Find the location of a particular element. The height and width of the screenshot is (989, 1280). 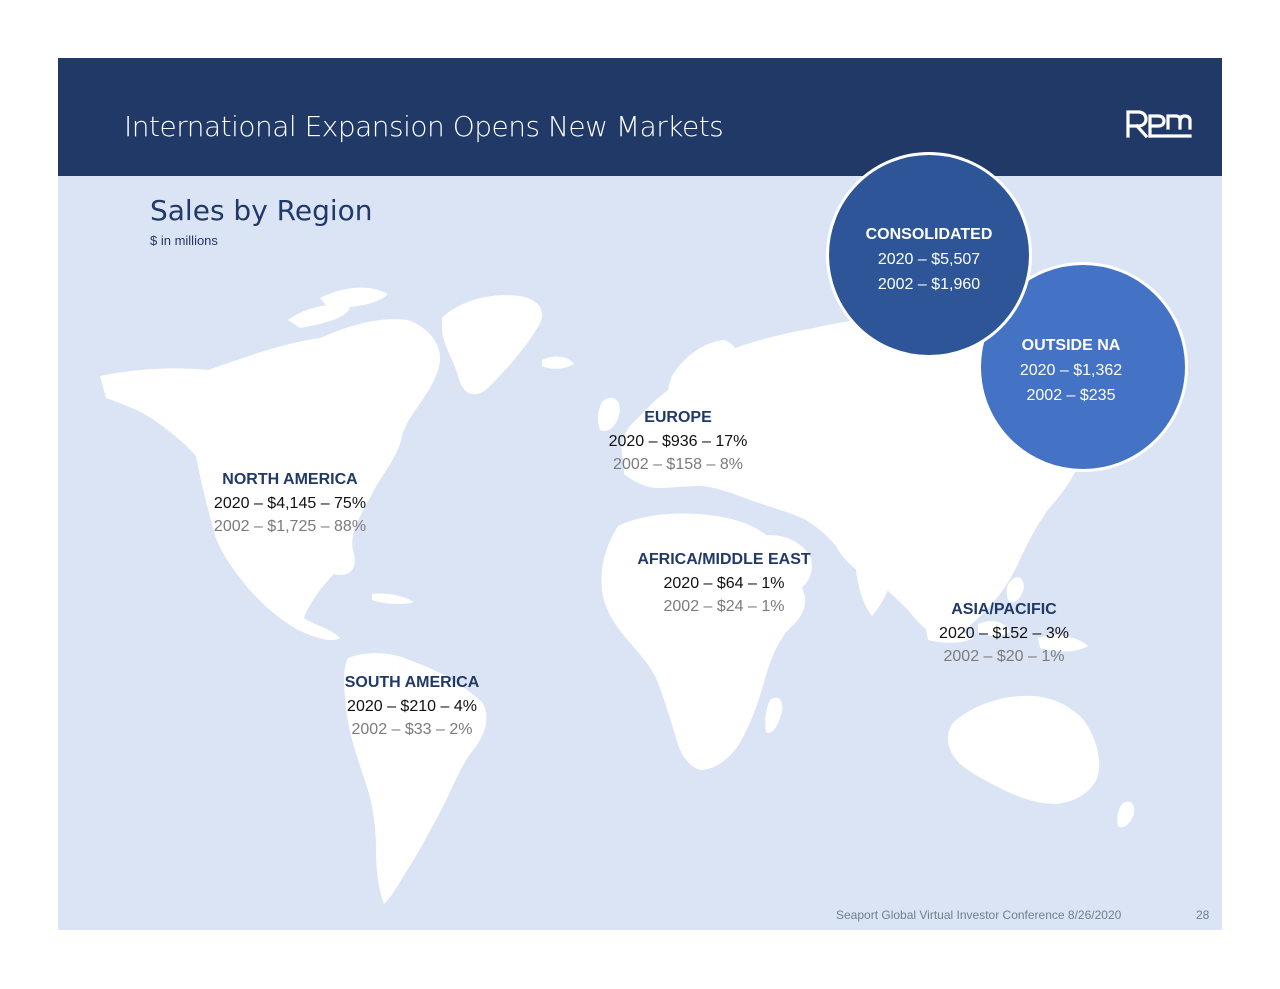

consolidated-callout: CONSOLIDATED 2020 – $5,507 2002 – $1,960 is located at coordinates (929, 255).